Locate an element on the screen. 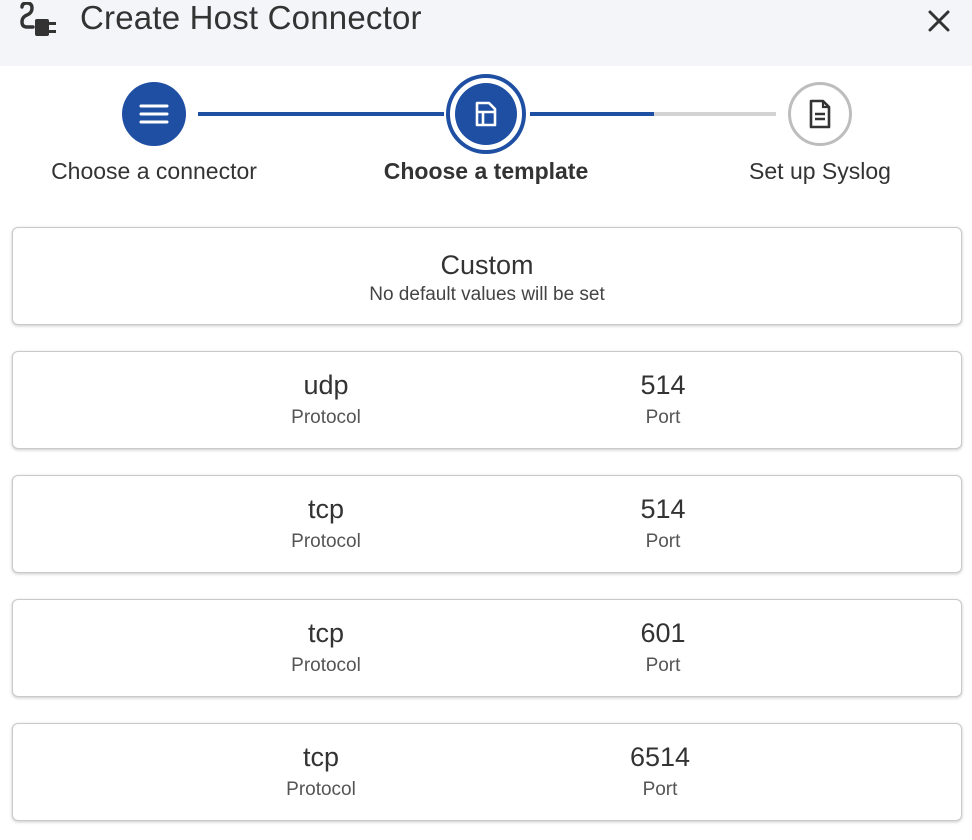  dialog-header: Create Host Connector is located at coordinates (486, 33).